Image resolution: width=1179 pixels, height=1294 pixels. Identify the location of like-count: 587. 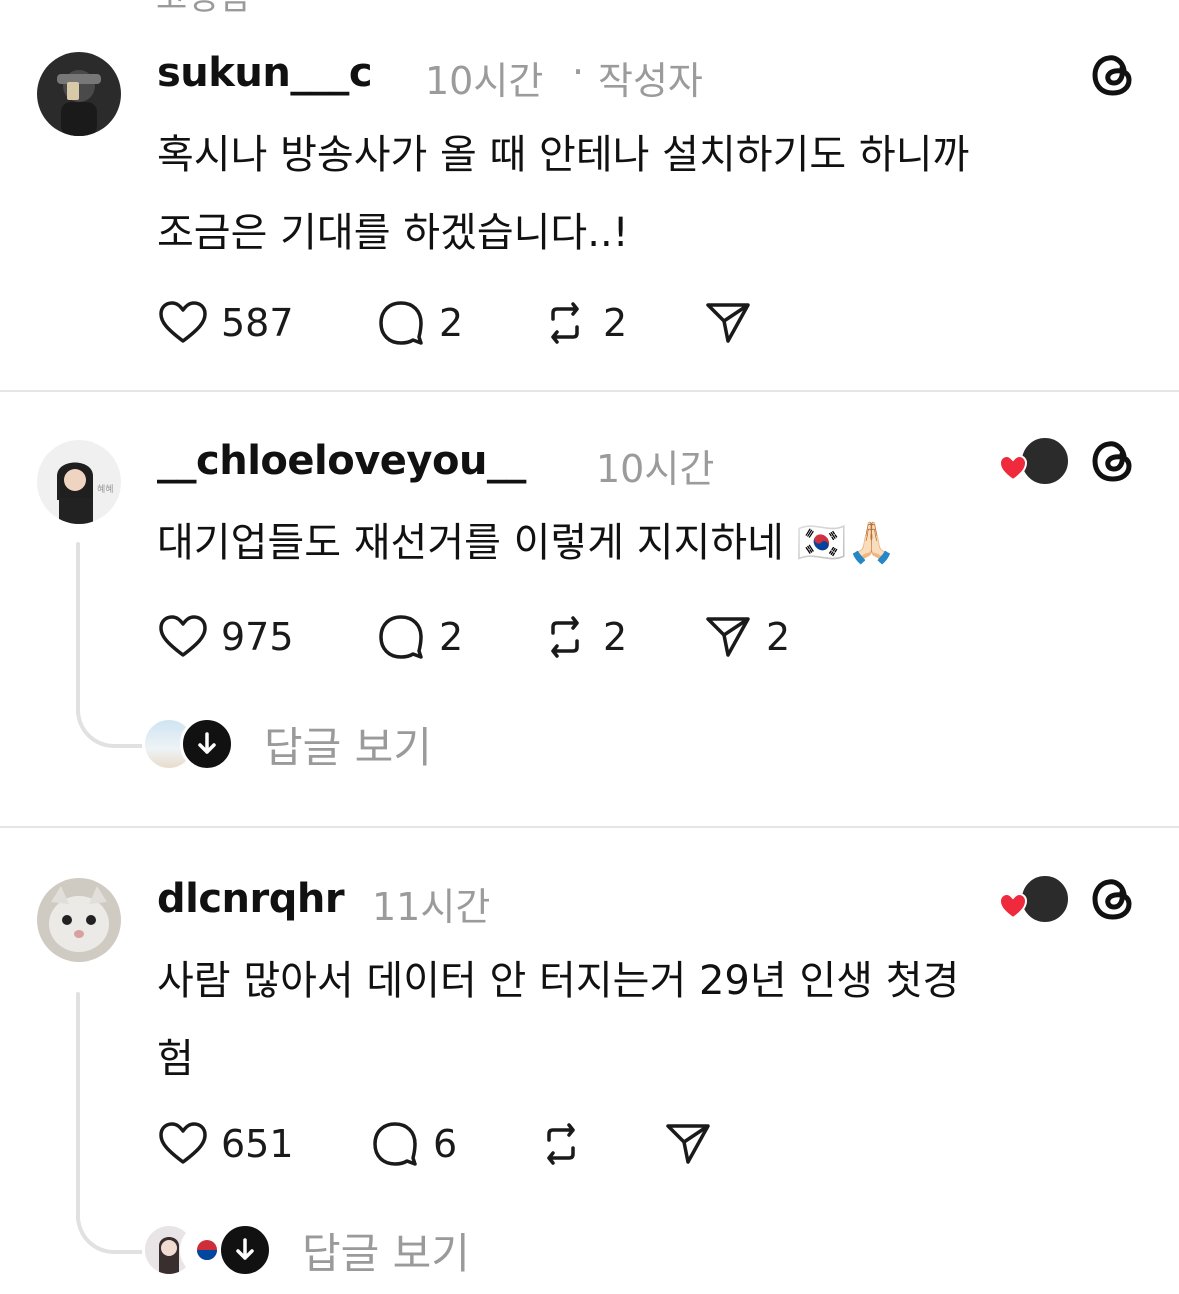
(257, 323).